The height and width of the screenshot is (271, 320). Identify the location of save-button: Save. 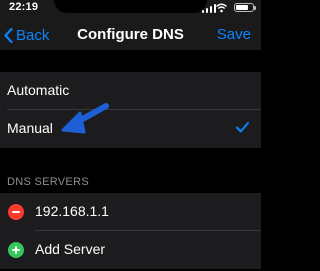
(234, 34).